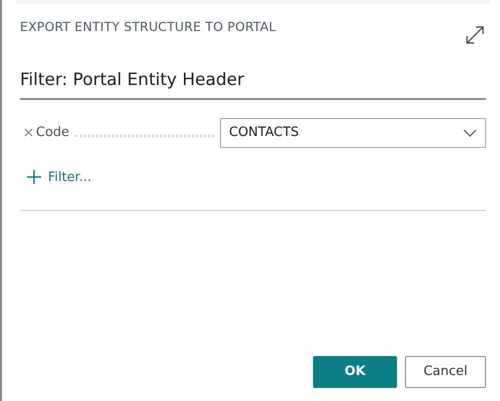 This screenshot has height=401, width=500. What do you see at coordinates (353, 133) in the screenshot?
I see `filter-value-dropdown: CONTACTS` at bounding box center [353, 133].